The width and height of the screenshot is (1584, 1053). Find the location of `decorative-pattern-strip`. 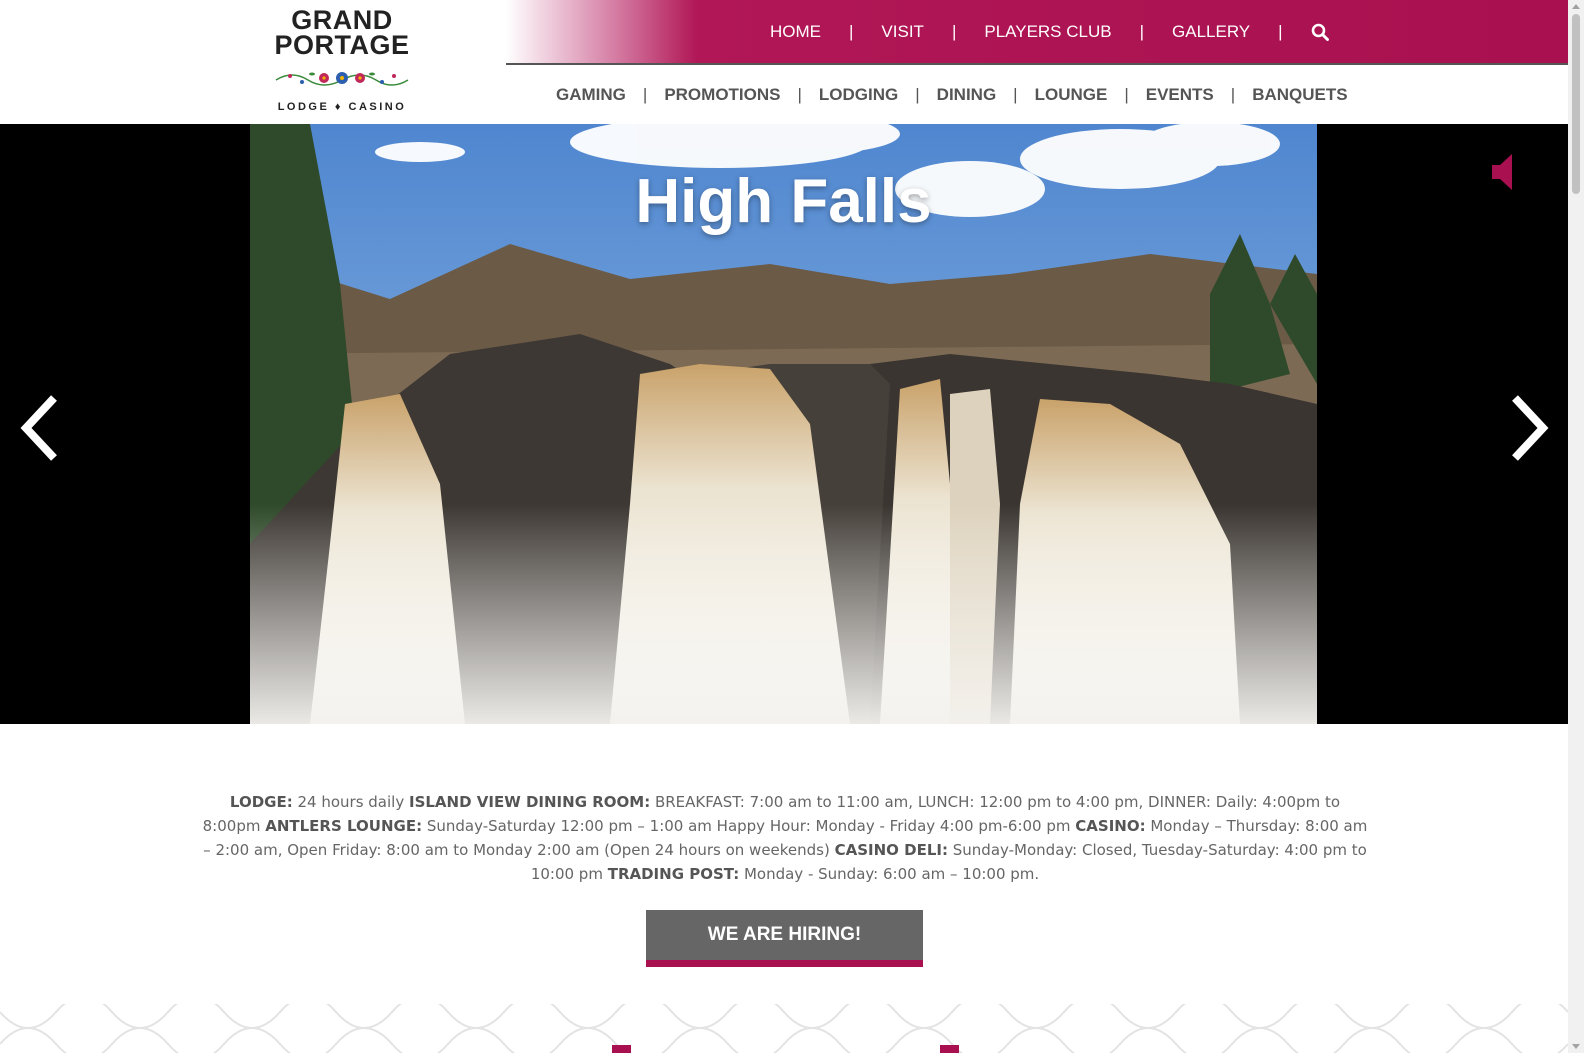

decorative-pattern-strip is located at coordinates (784, 1028).